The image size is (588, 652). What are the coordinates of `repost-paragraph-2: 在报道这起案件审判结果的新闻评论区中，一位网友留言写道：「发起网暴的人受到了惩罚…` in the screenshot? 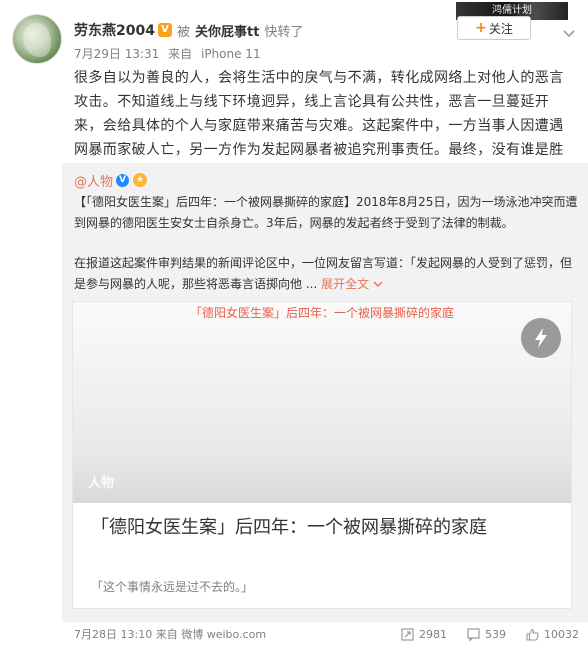 It's located at (326, 274).